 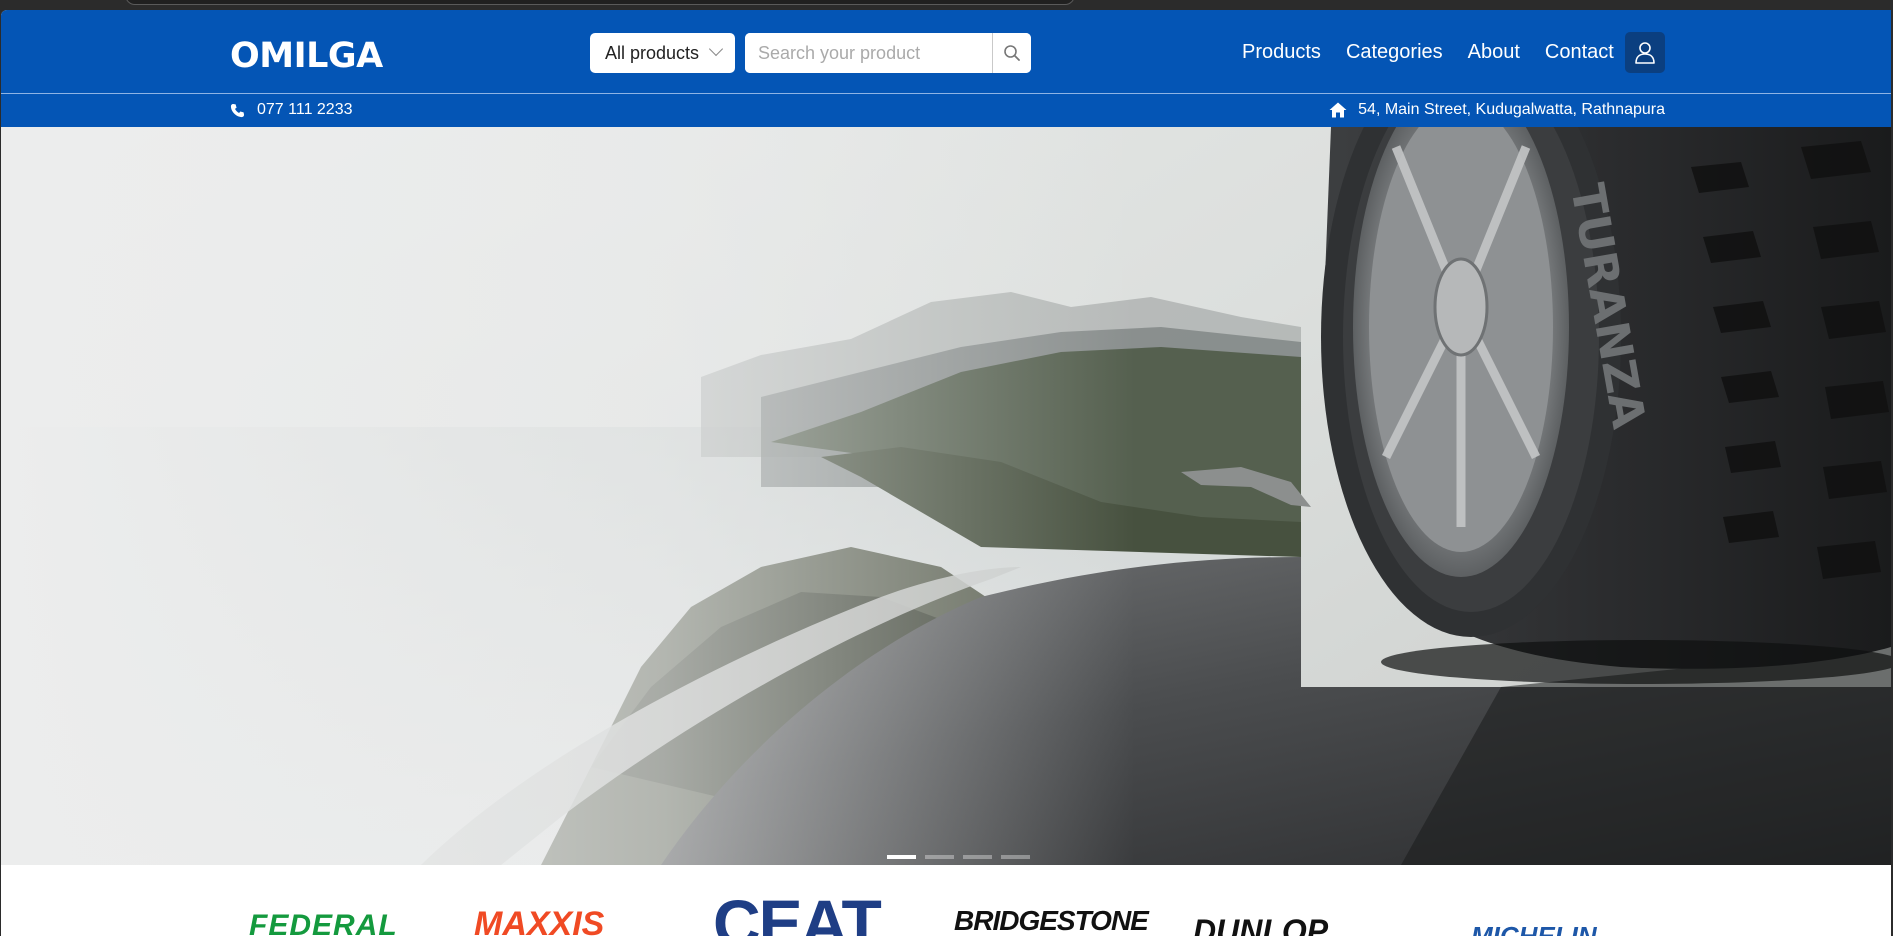 What do you see at coordinates (1338, 110) in the screenshot?
I see `home-icon` at bounding box center [1338, 110].